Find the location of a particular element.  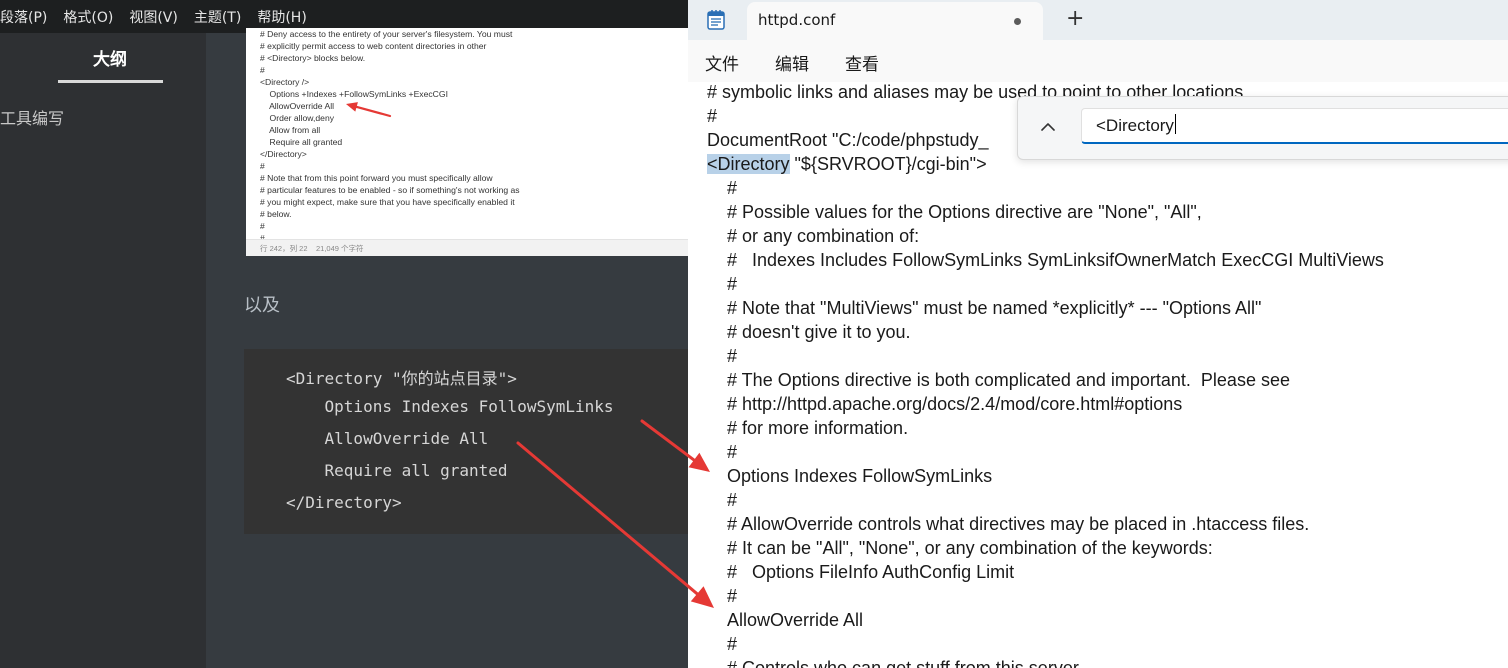

text-line: # Options FileInfo AuthConfig Limit is located at coordinates (871, 572).